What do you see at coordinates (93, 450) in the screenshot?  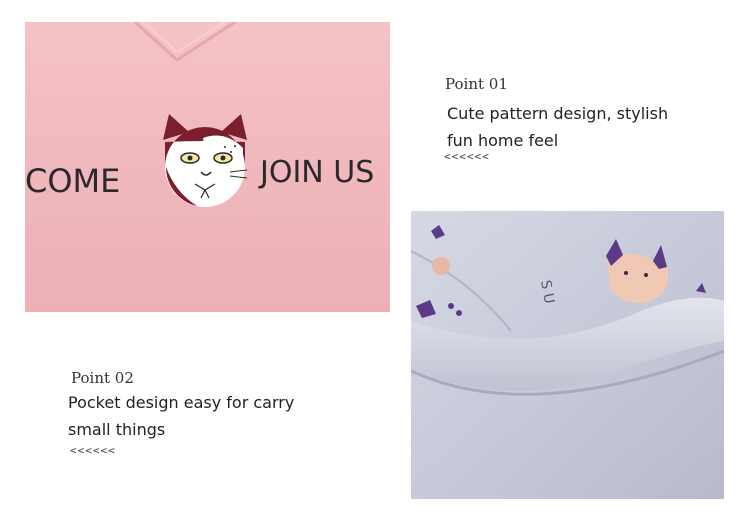 I see `point-02-arrows: <<<<<<` at bounding box center [93, 450].